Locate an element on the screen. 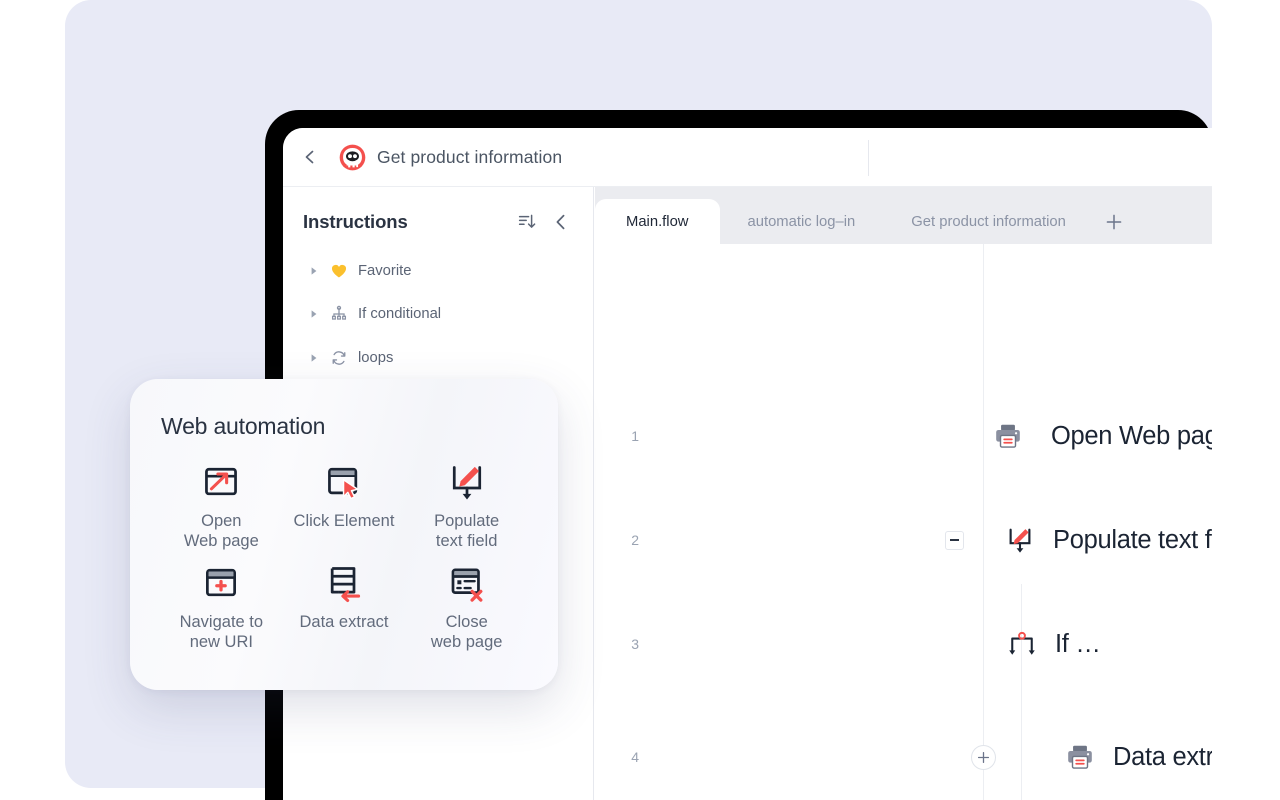  action-click-element: Click Element is located at coordinates (344, 506).